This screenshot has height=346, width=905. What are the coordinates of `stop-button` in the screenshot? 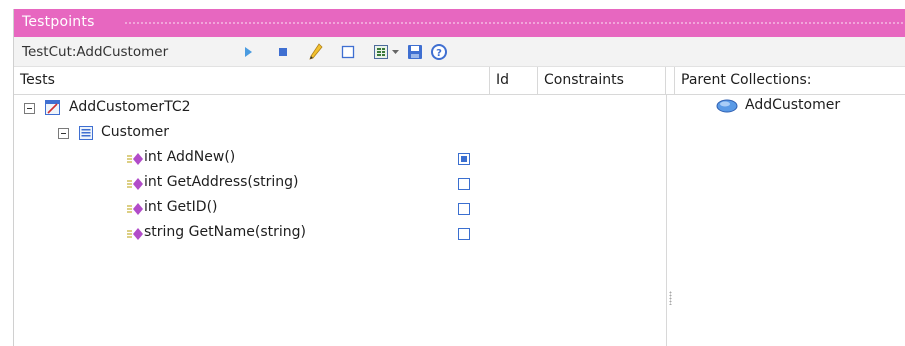 It's located at (283, 52).